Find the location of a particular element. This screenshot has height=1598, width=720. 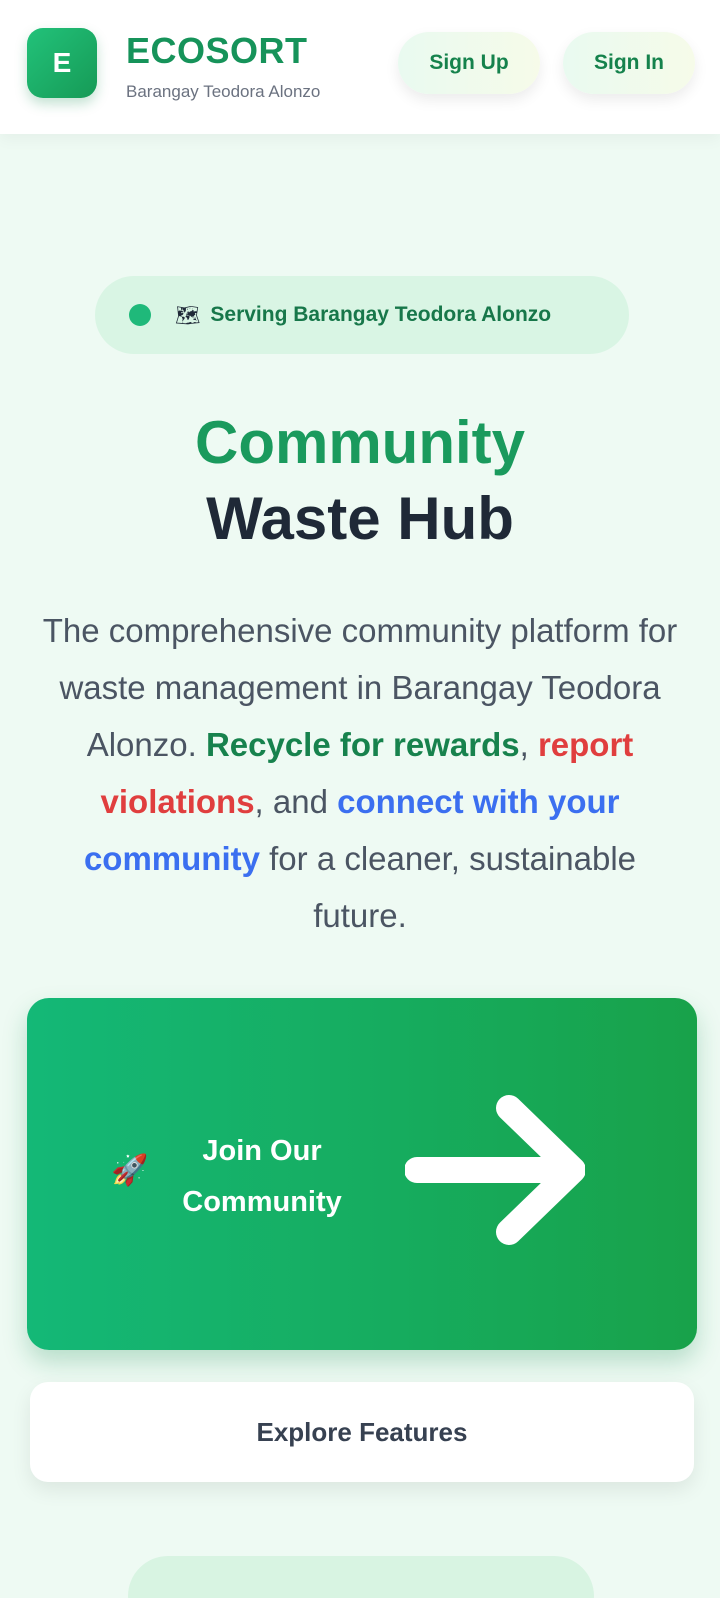

join-community-label: Join Our Community is located at coordinates (262, 1176).